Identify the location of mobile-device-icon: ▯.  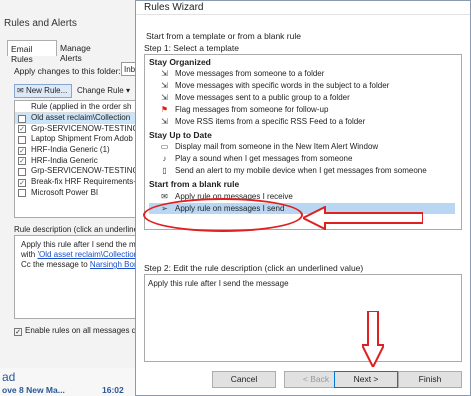
(164, 170).